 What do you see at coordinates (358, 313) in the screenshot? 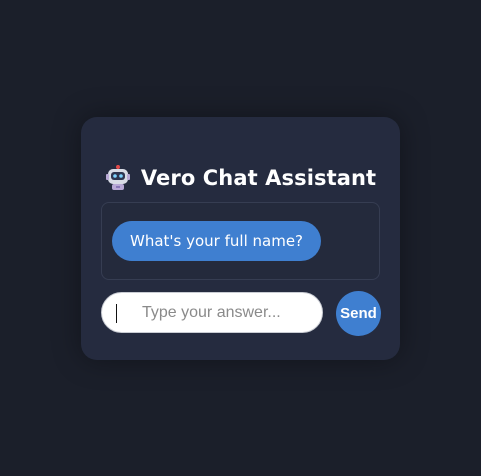
I see `send-button: Send` at bounding box center [358, 313].